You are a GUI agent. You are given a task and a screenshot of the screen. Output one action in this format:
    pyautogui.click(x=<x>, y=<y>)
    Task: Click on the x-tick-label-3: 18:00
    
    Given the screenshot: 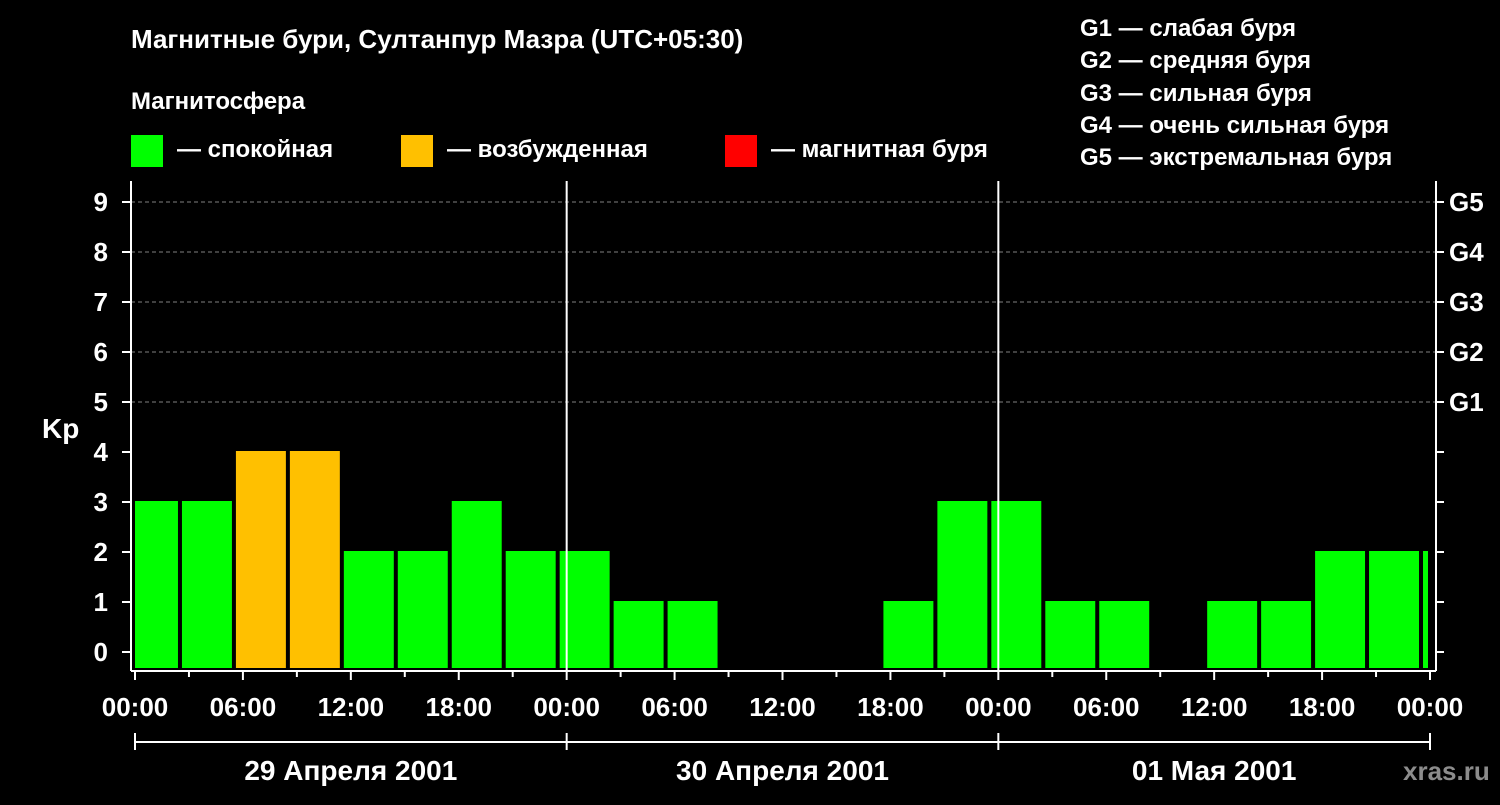 What is the action you would take?
    pyautogui.click(x=459, y=707)
    